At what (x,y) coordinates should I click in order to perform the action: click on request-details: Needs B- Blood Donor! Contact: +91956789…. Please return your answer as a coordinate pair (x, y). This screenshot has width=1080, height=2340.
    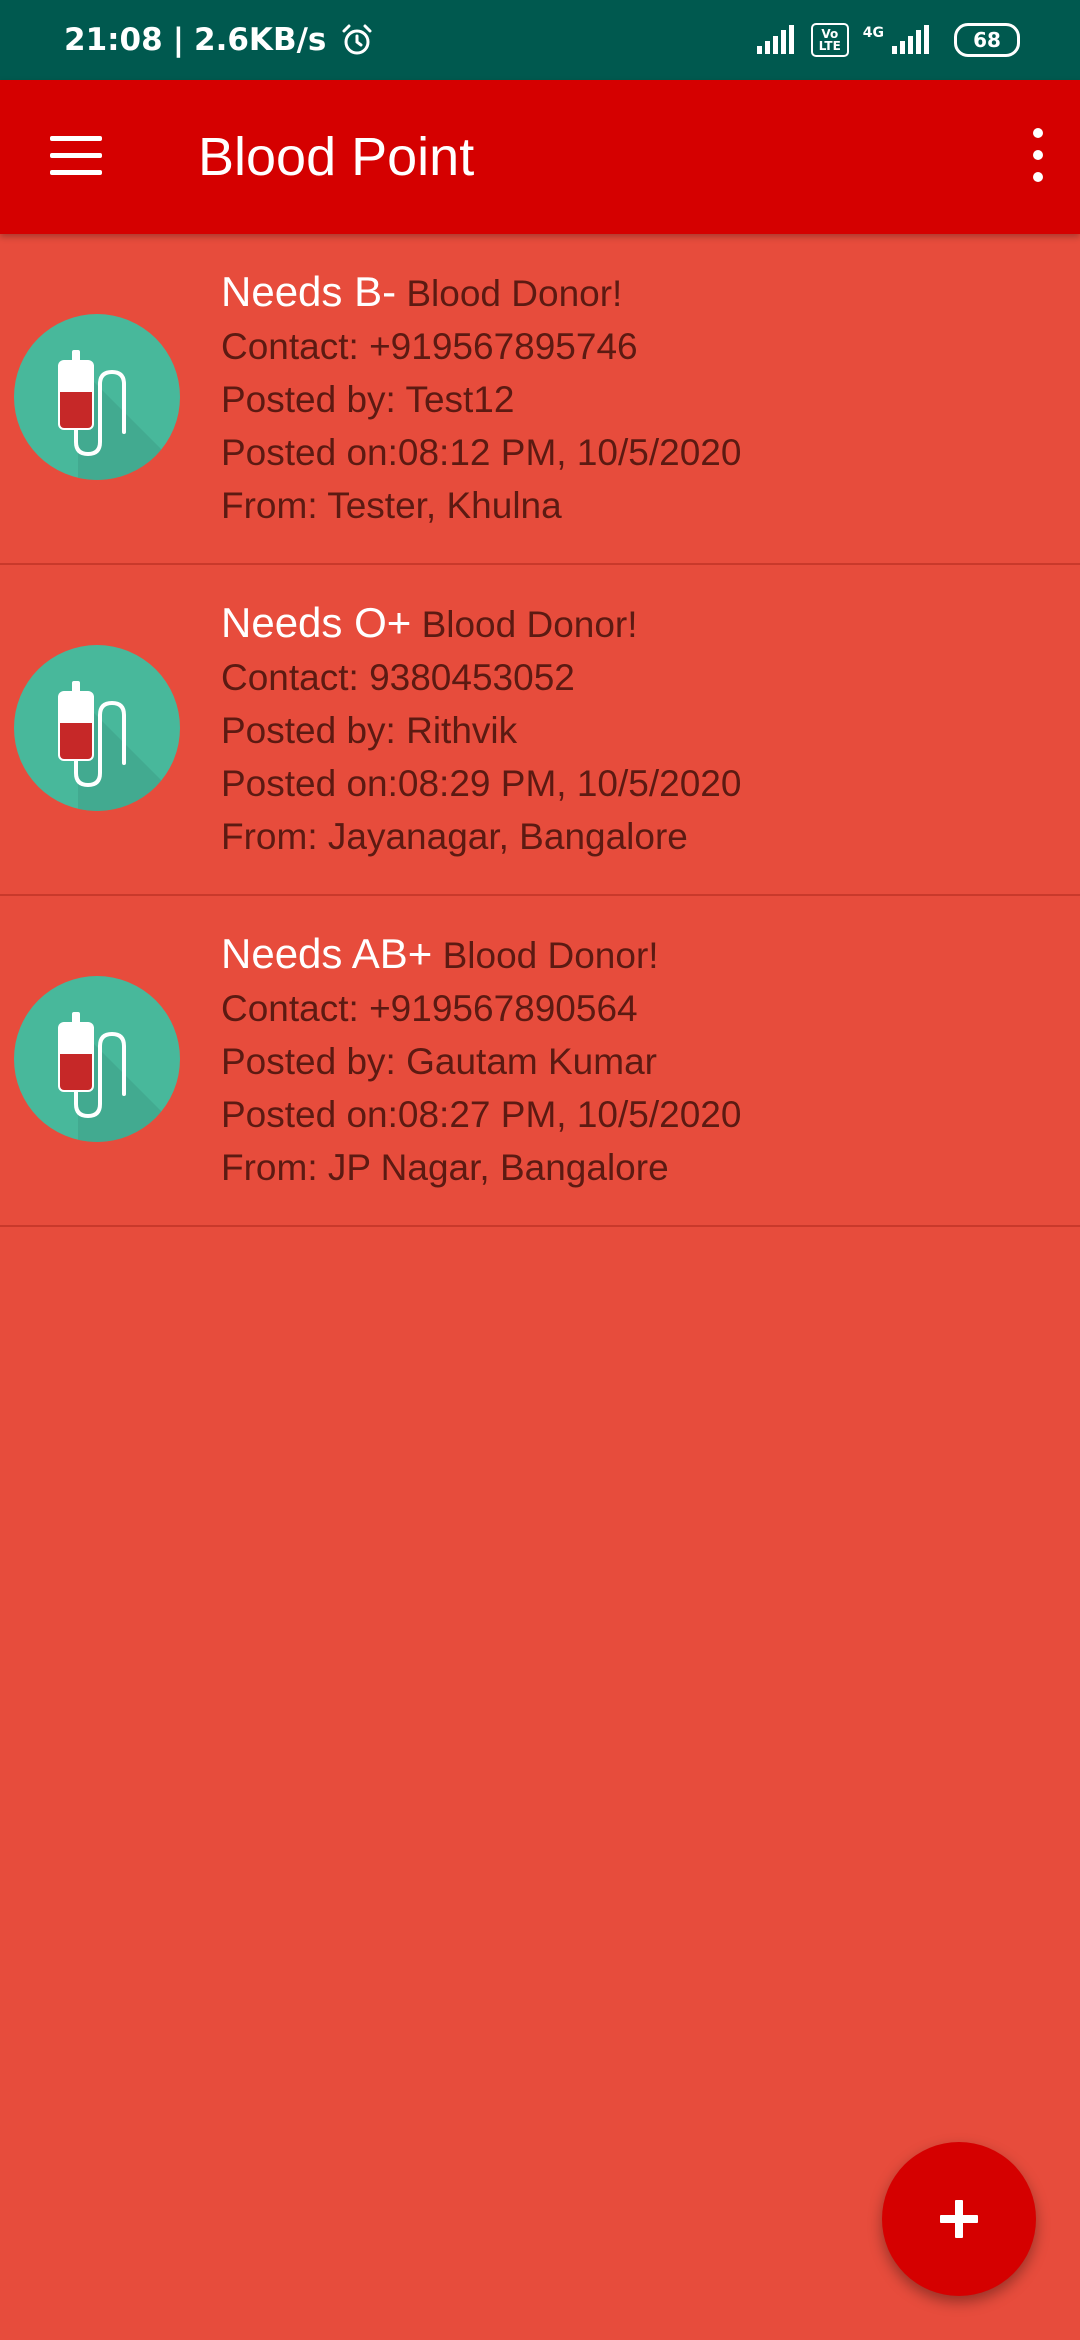
    Looking at the image, I should click on (481, 398).